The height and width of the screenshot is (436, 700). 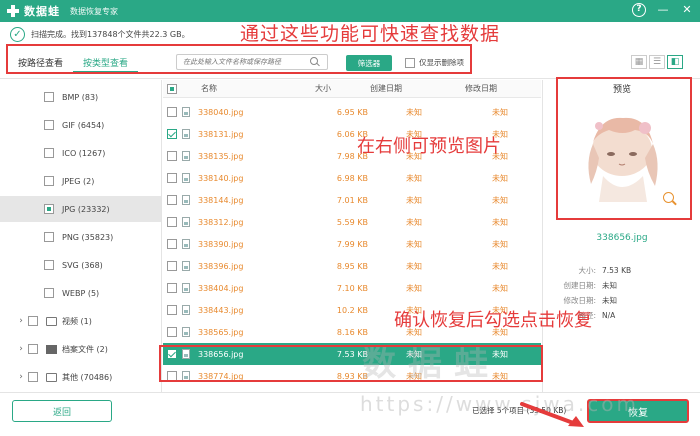 I want to click on cell-size: 7.99 KB, so click(x=352, y=244).